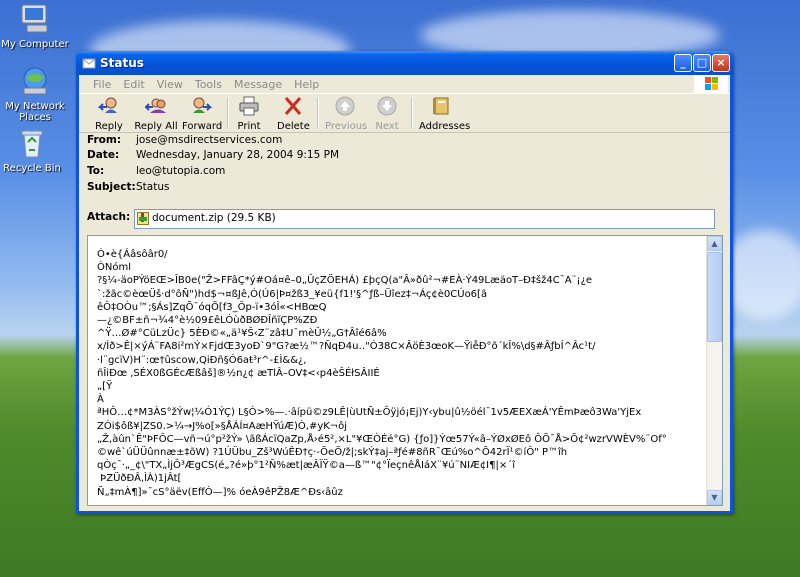 The width and height of the screenshot is (800, 577). I want to click on to-value: leo@tutopia.com, so click(181, 171).